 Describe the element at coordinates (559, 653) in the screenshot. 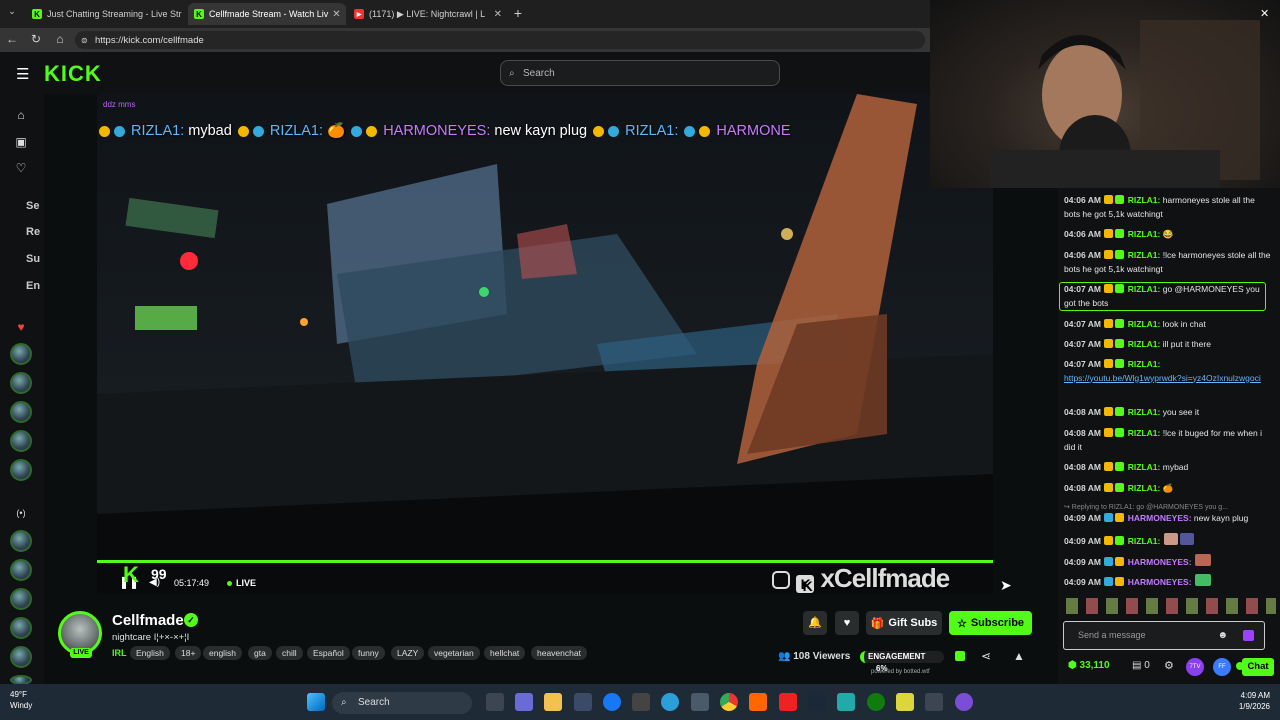

I see `tag: heavenchat` at that location.